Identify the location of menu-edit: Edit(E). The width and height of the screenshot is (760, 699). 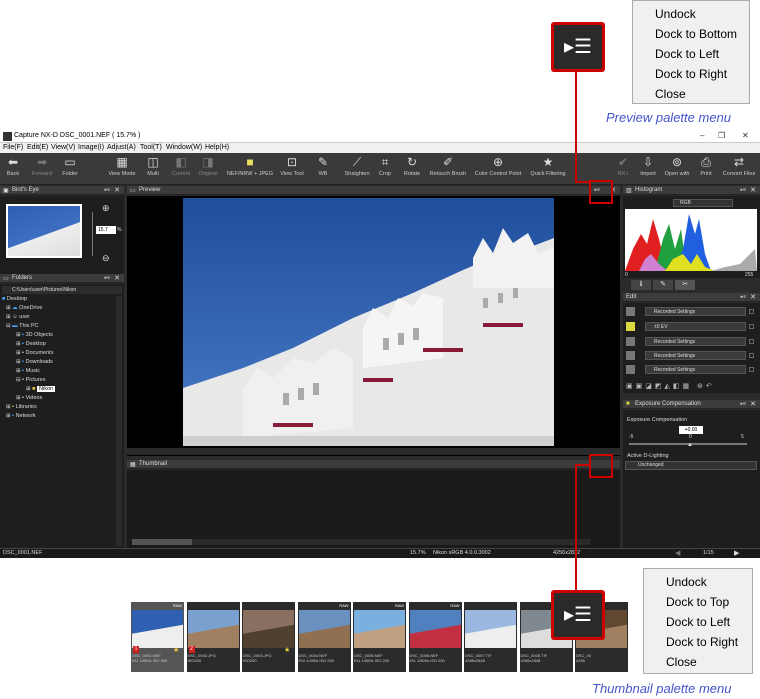
(37, 147).